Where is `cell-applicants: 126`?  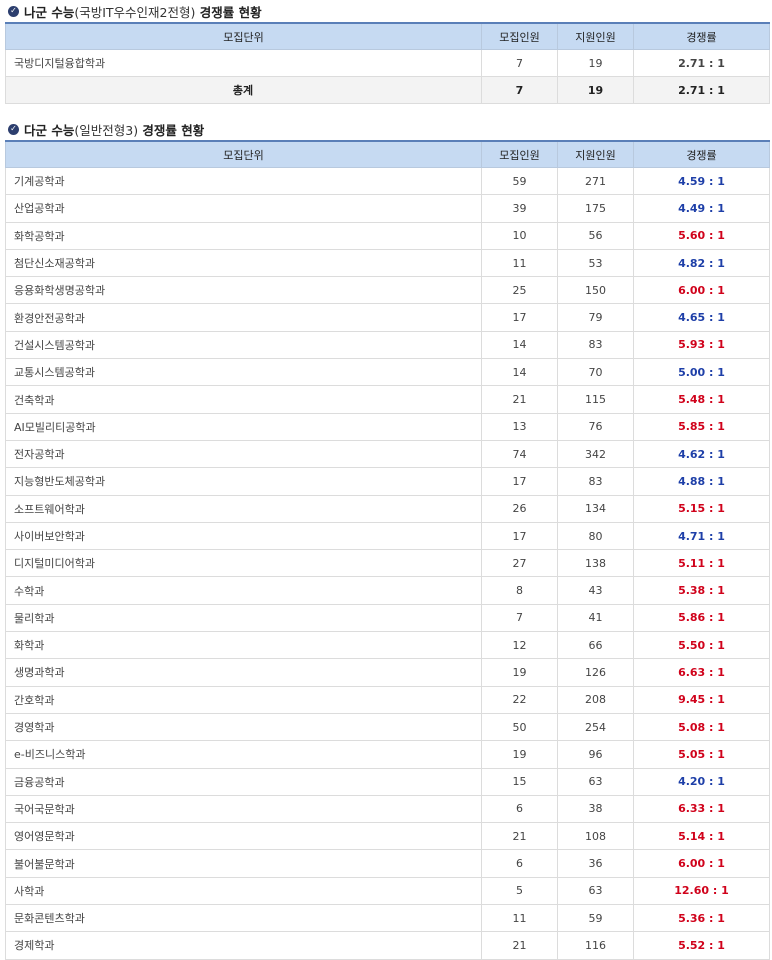 cell-applicants: 126 is located at coordinates (595, 672).